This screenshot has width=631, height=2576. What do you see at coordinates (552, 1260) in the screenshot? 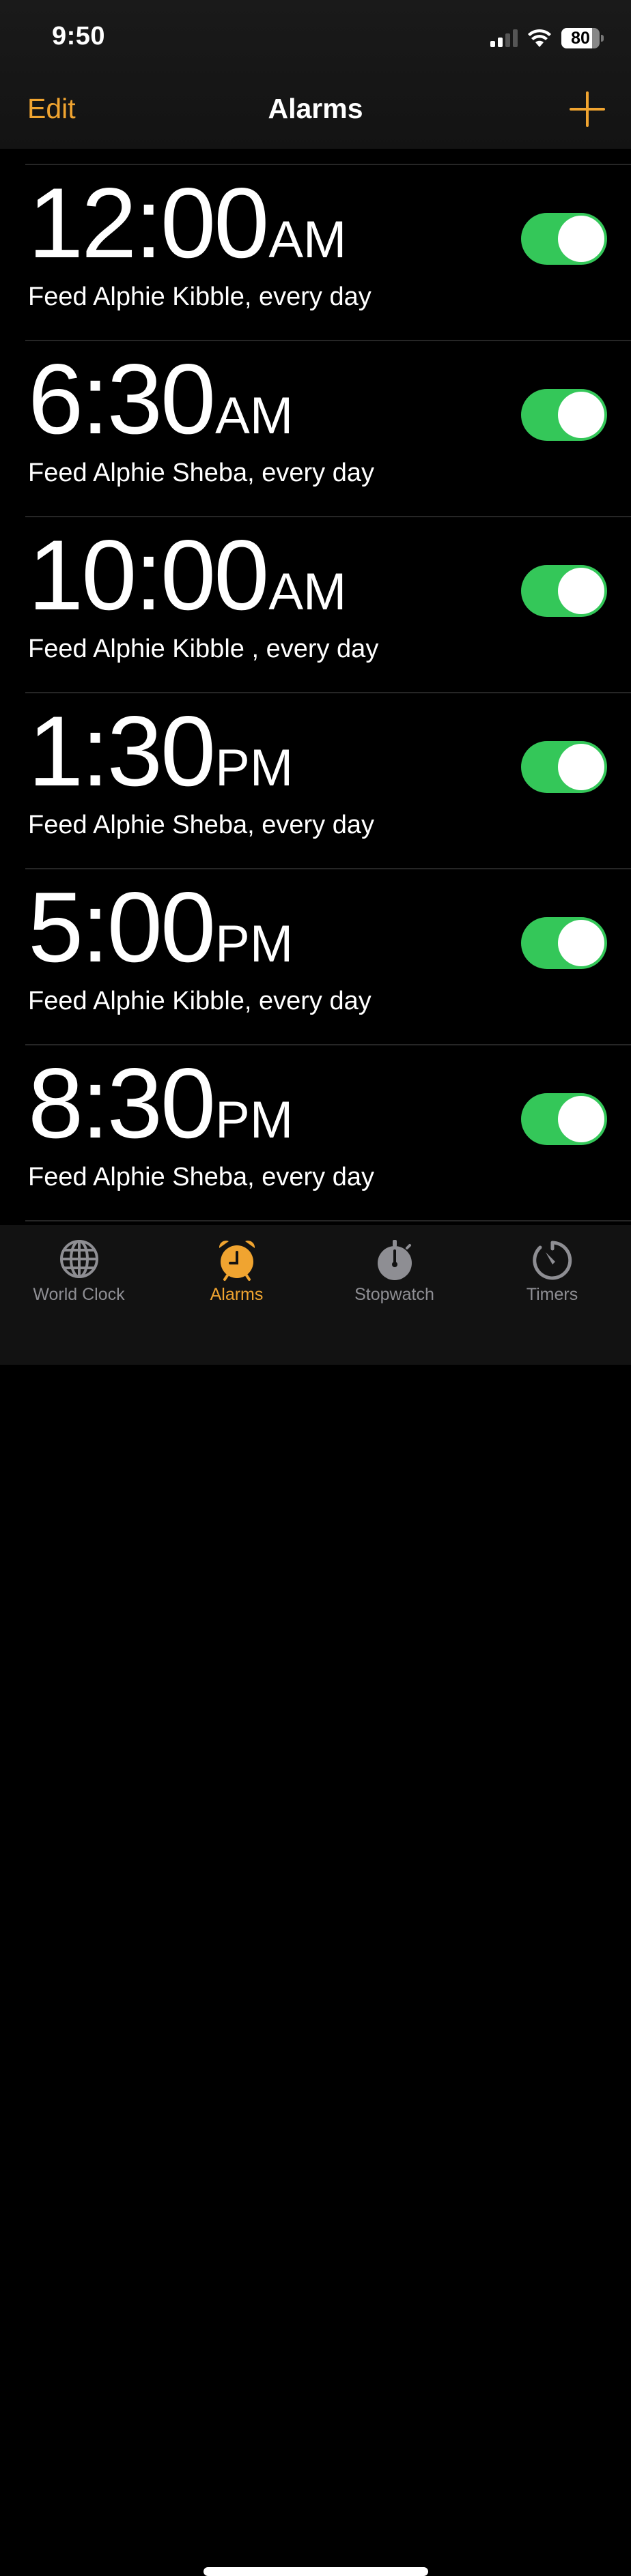
I see `timer-icon` at bounding box center [552, 1260].